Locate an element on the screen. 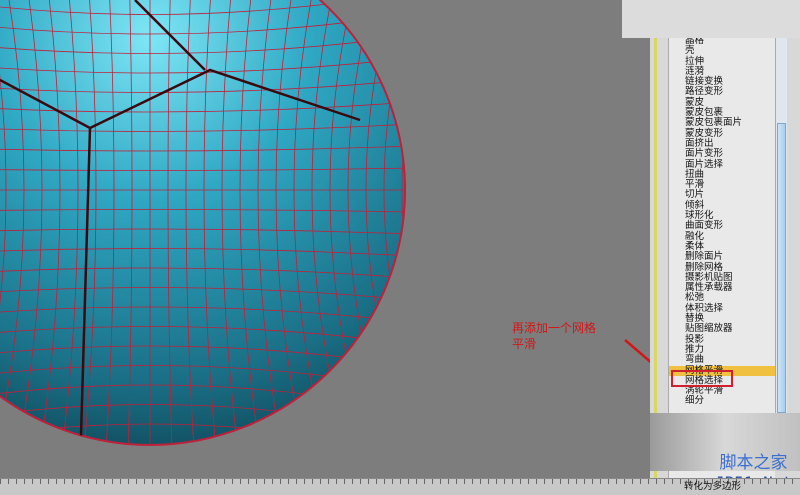 This screenshot has height=495, width=800. timeline-ruler is located at coordinates (400, 486).